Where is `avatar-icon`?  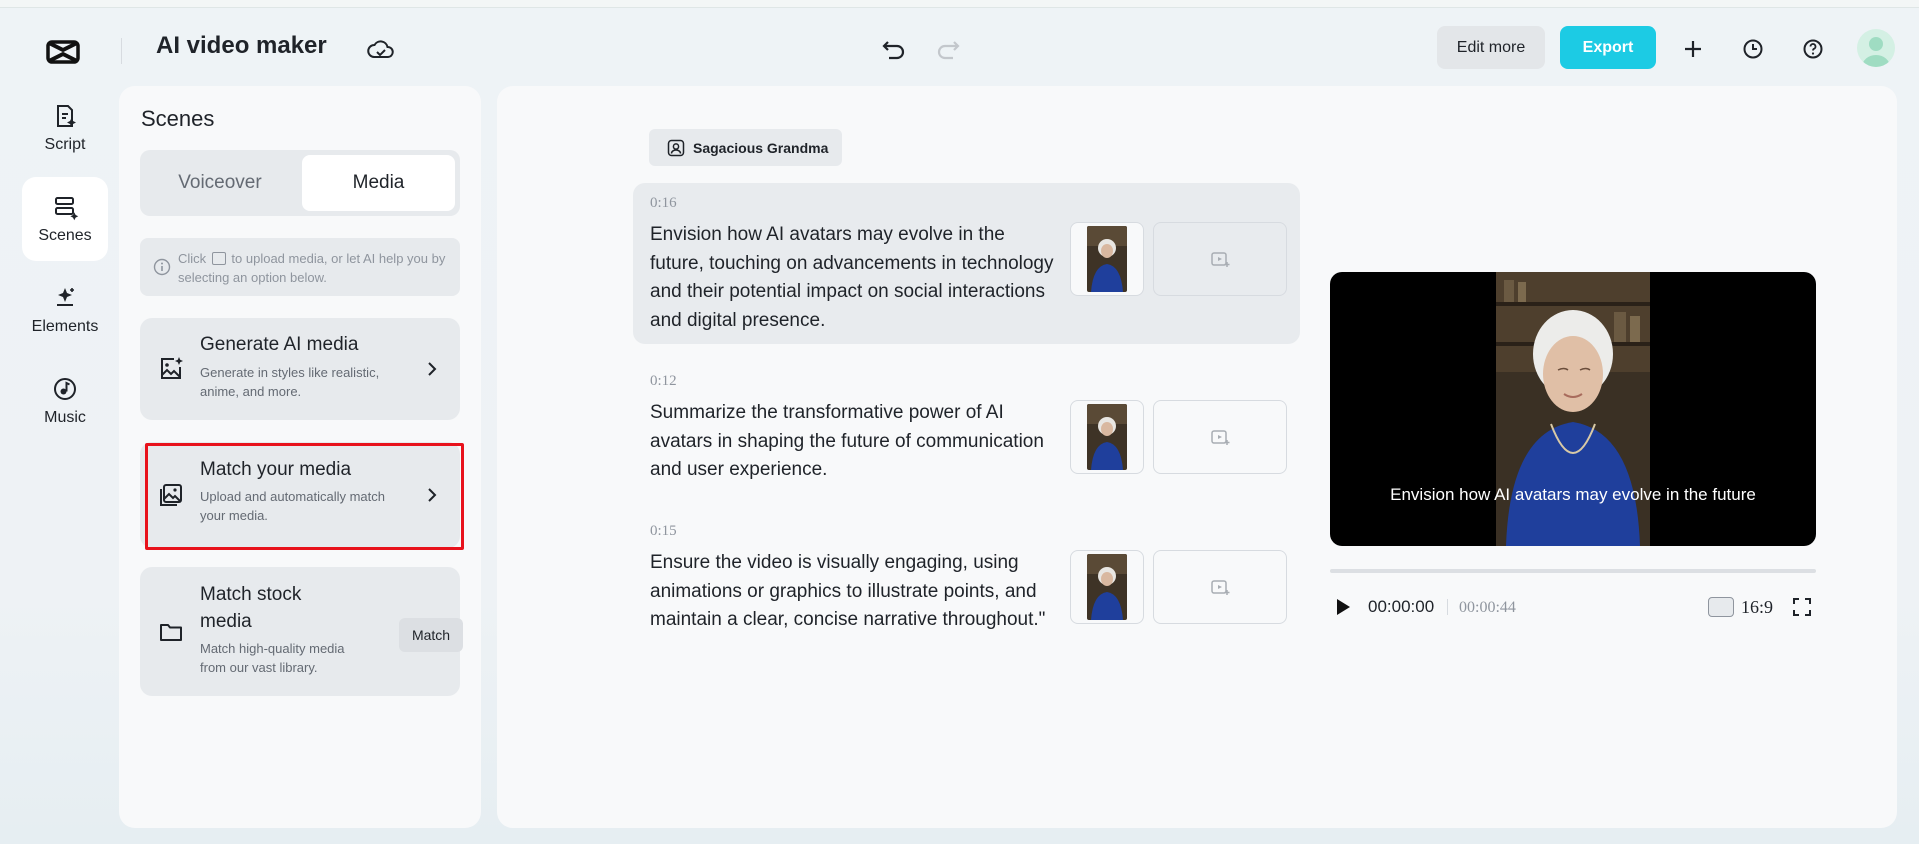 avatar-icon is located at coordinates (676, 147).